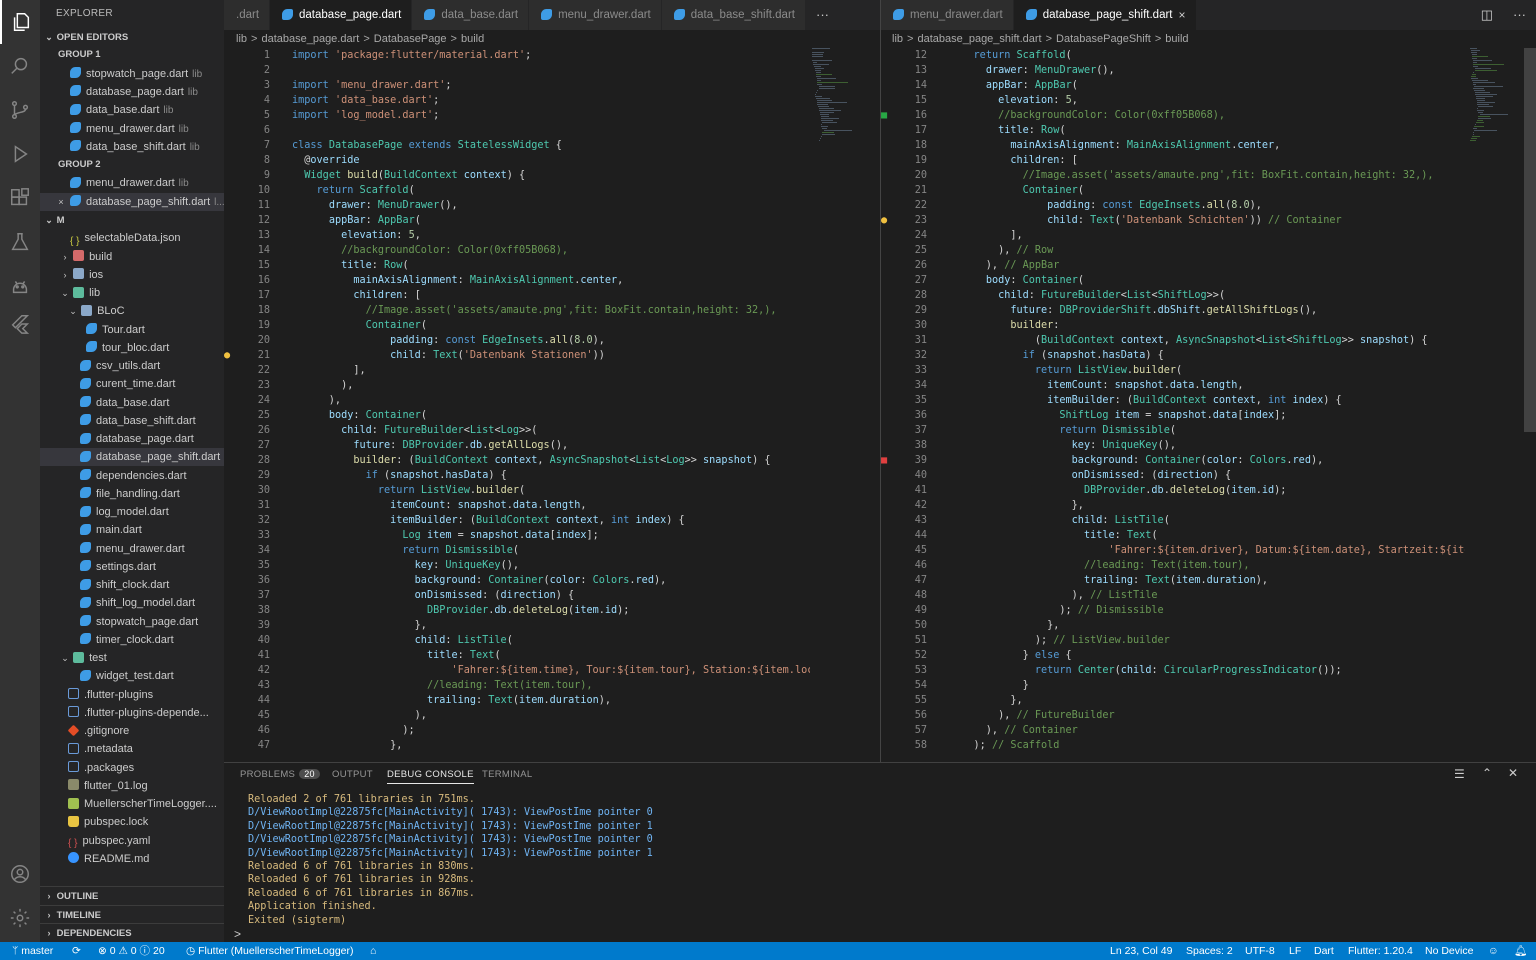 The image size is (1536, 960). What do you see at coordinates (1182, 15) in the screenshot?
I see `close-tab-icon: ×` at bounding box center [1182, 15].